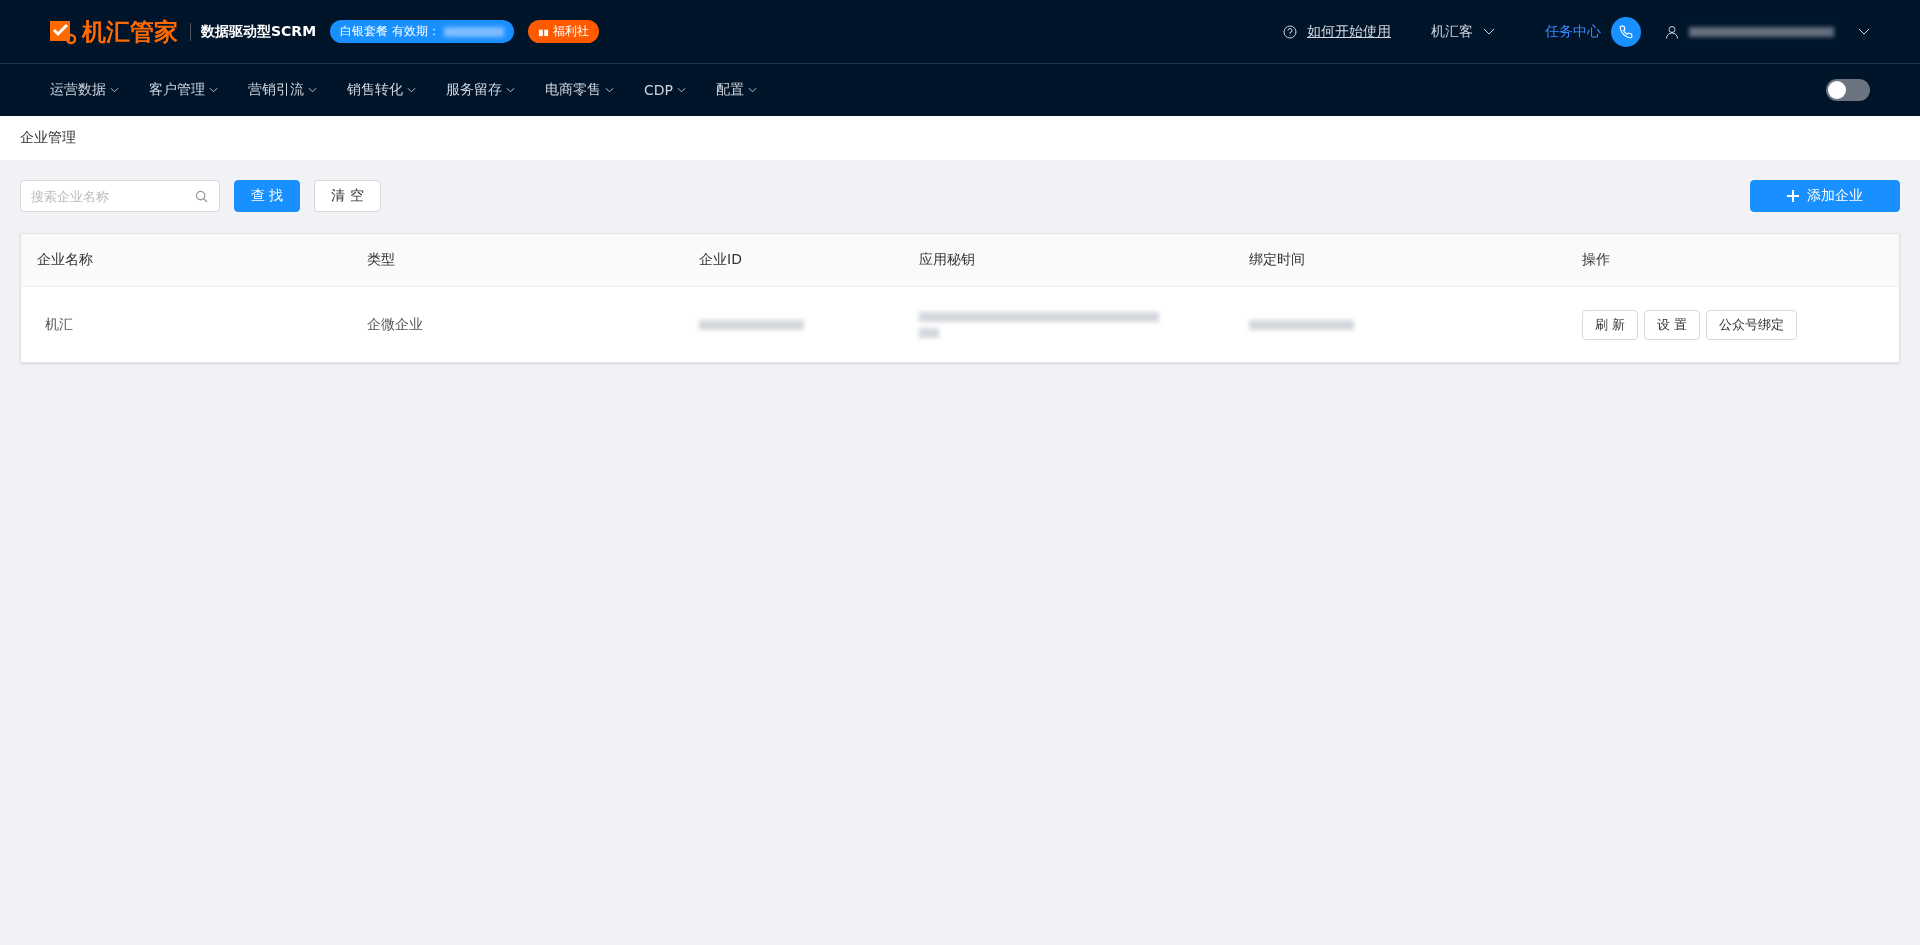  I want to click on logo-text: 机汇管家, so click(130, 32).